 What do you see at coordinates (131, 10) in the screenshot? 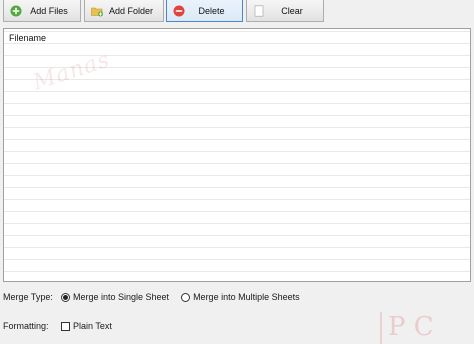
I see `add-folder-label: Add Folder` at bounding box center [131, 10].